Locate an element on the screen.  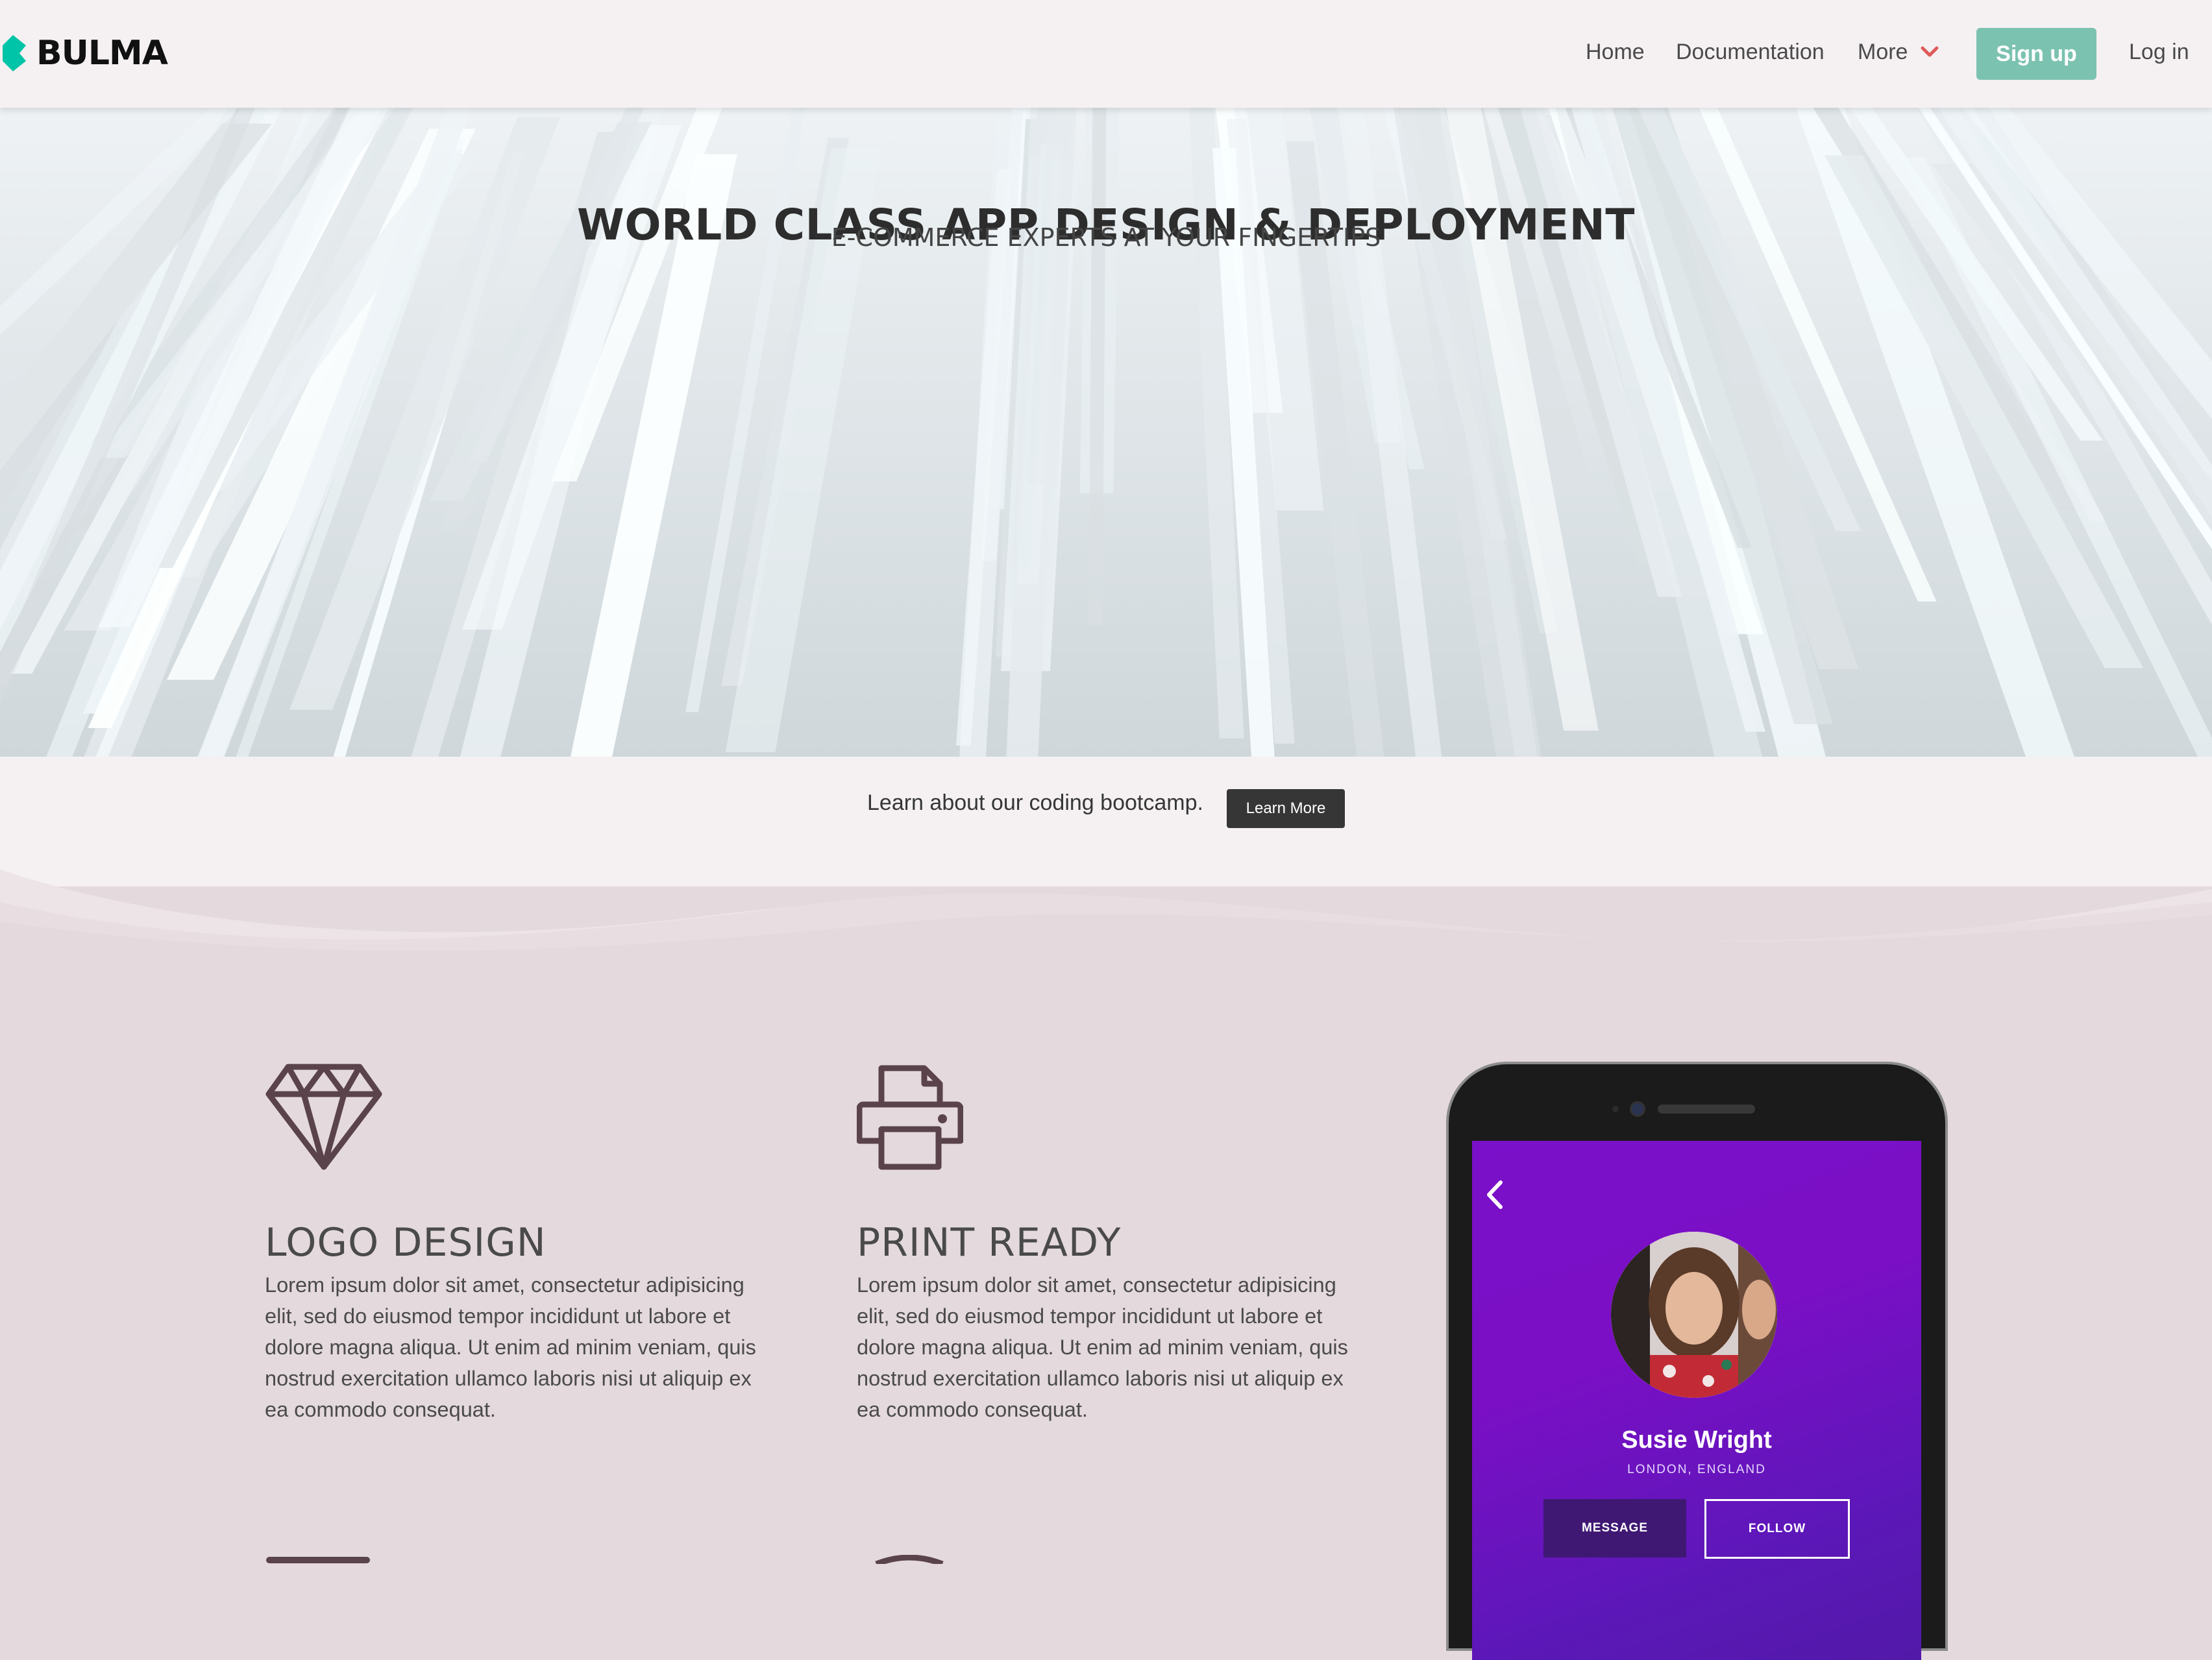
feature-title: PRINT READY is located at coordinates (989, 1242).